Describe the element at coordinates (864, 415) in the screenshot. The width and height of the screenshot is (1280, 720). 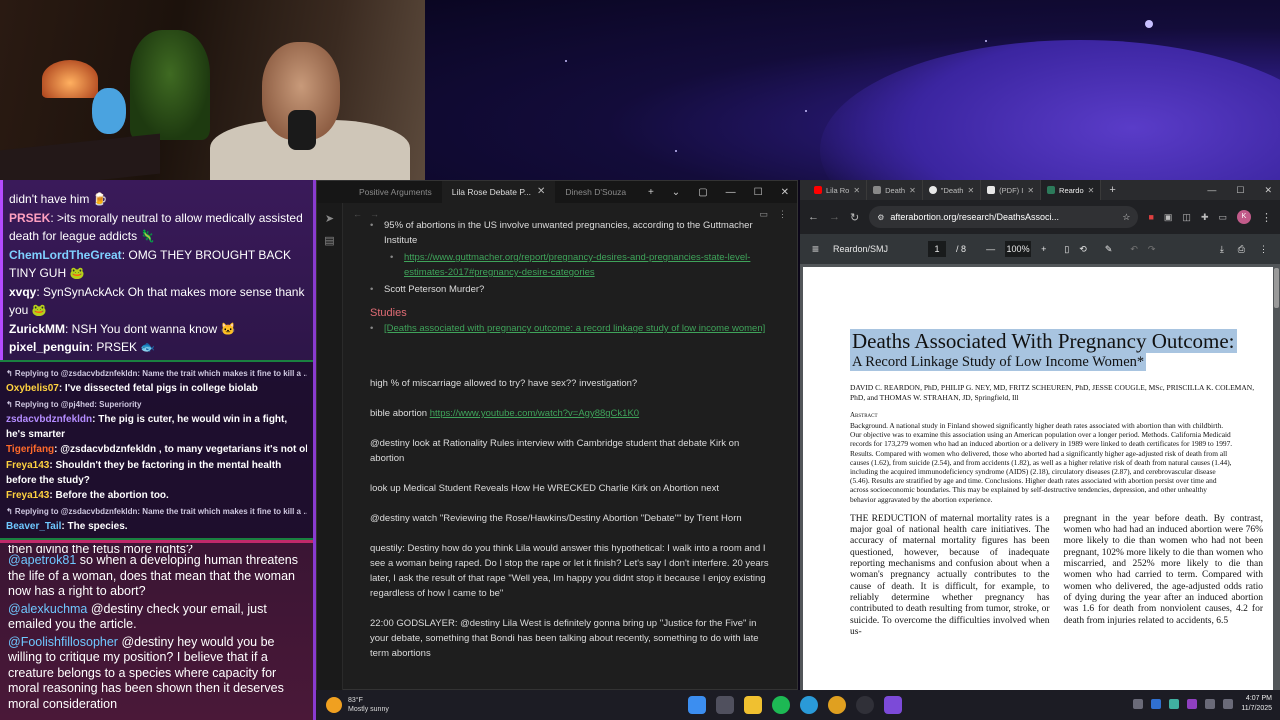
I see `pdf-abstract-label: Abstract` at that location.